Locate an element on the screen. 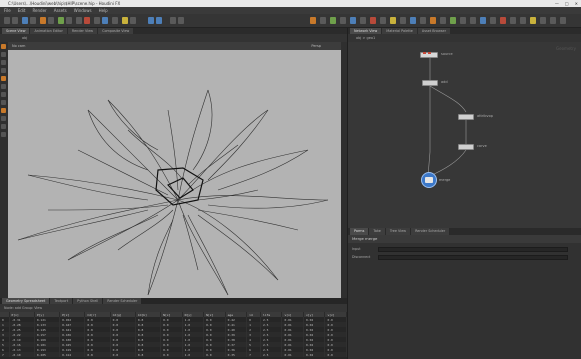  viewport-toolbar: No cam Persp is located at coordinates (174, 46).